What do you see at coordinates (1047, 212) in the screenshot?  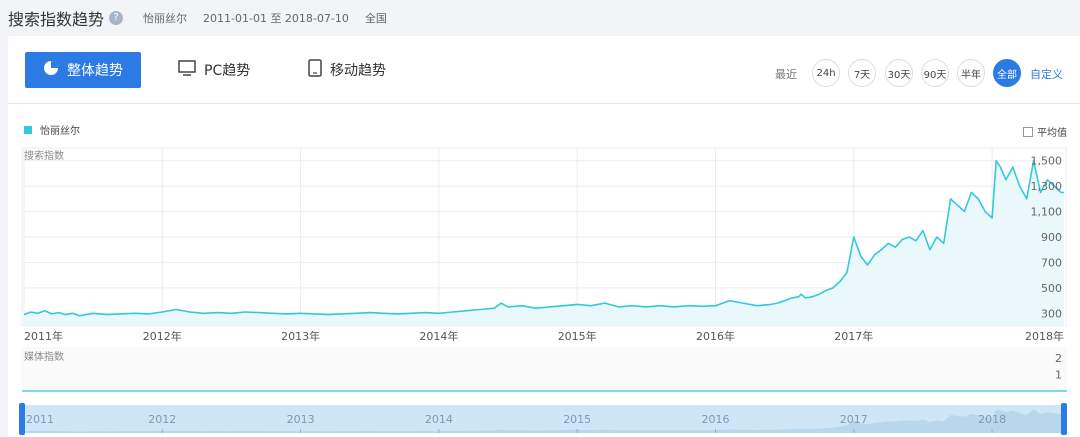 I see `y-tick-label: 1,100` at bounding box center [1047, 212].